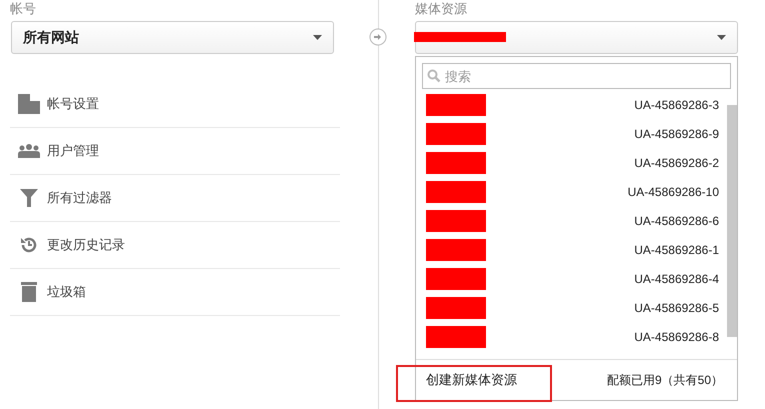  Describe the element at coordinates (471, 380) in the screenshot. I see `create-property-link: 创建新媒体资源` at that location.